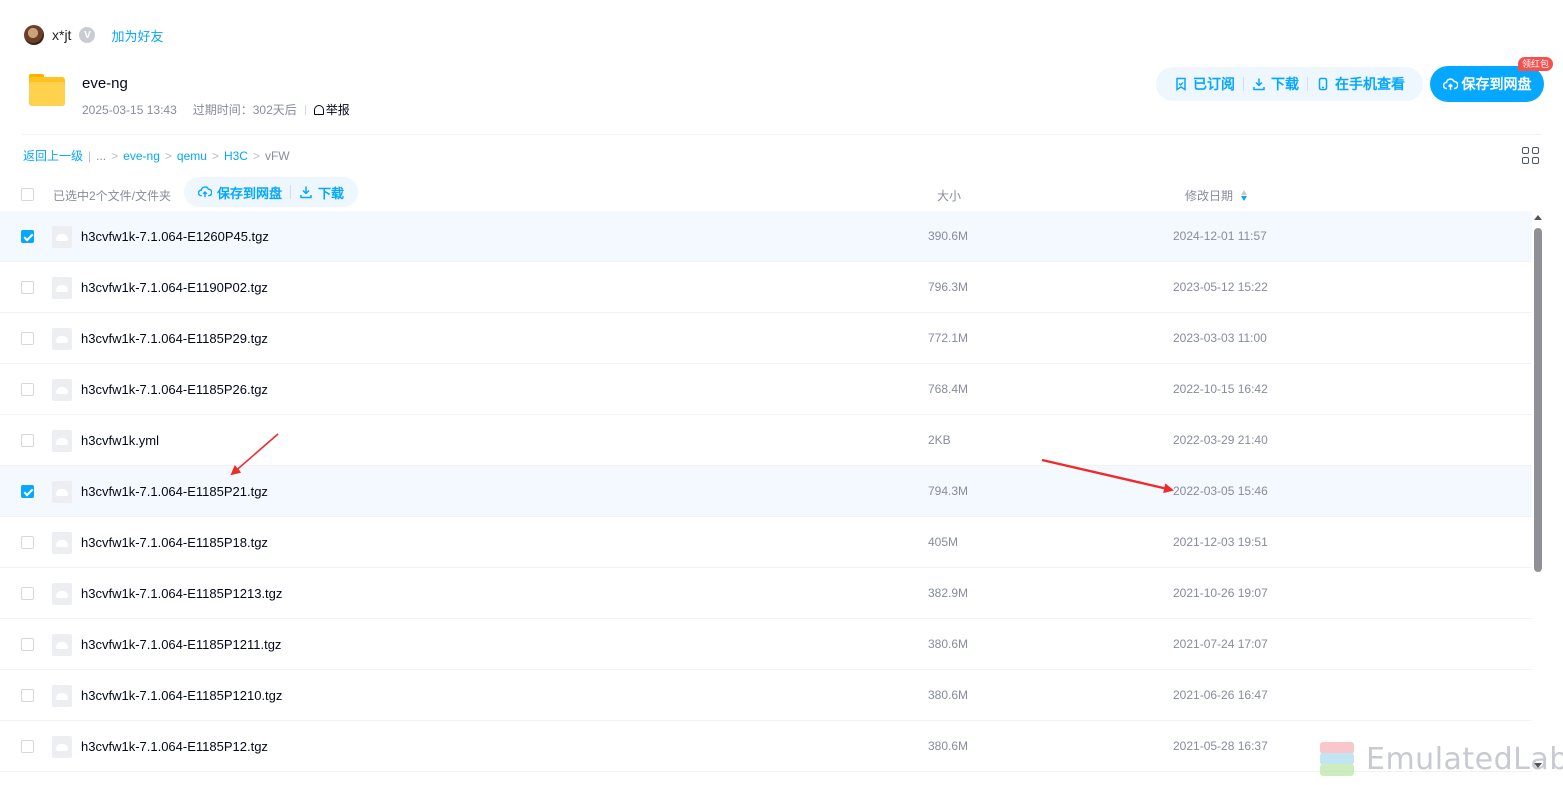 The image size is (1563, 785). I want to click on save-to-drive-label: 保存到网盘, so click(1496, 84).